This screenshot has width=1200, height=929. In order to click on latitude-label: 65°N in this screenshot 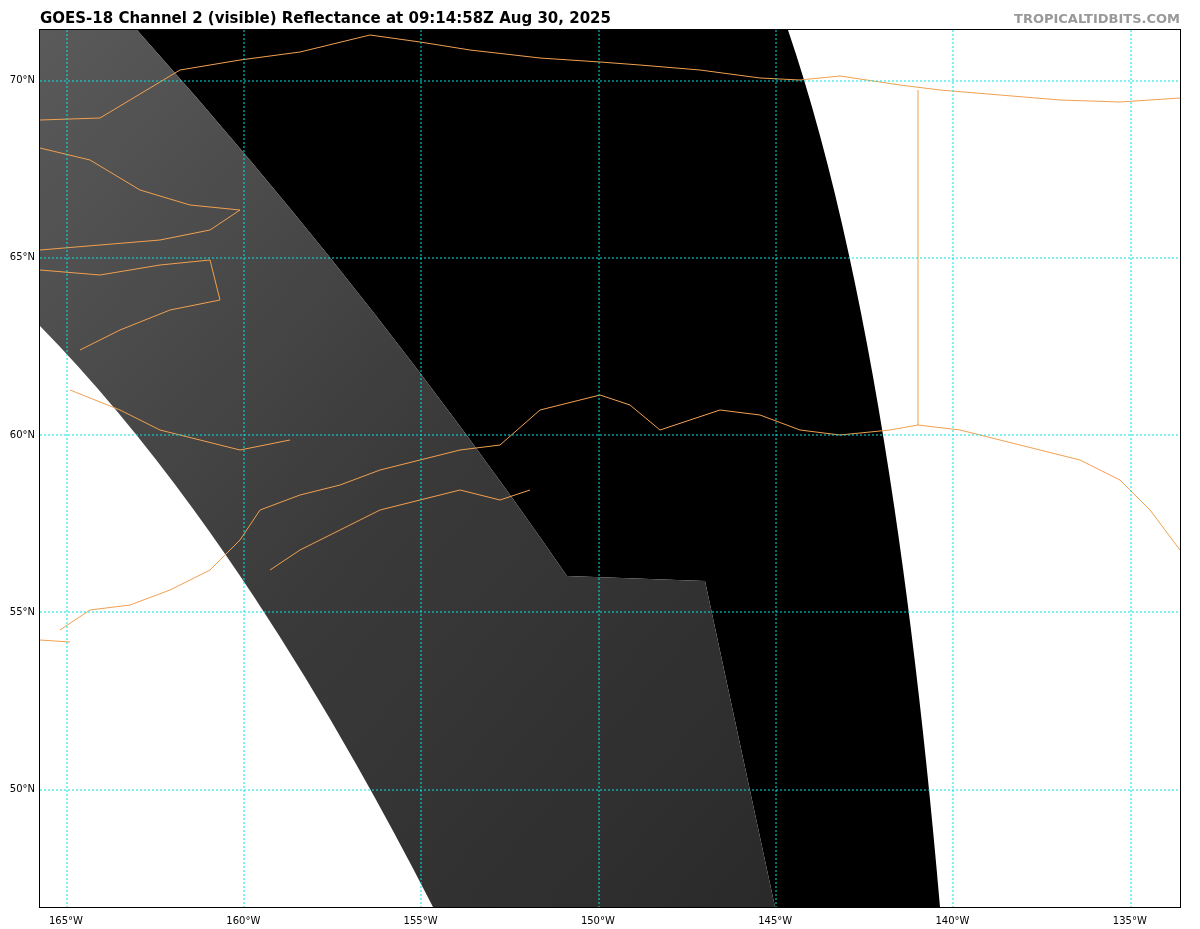, I will do `click(22, 257)`.